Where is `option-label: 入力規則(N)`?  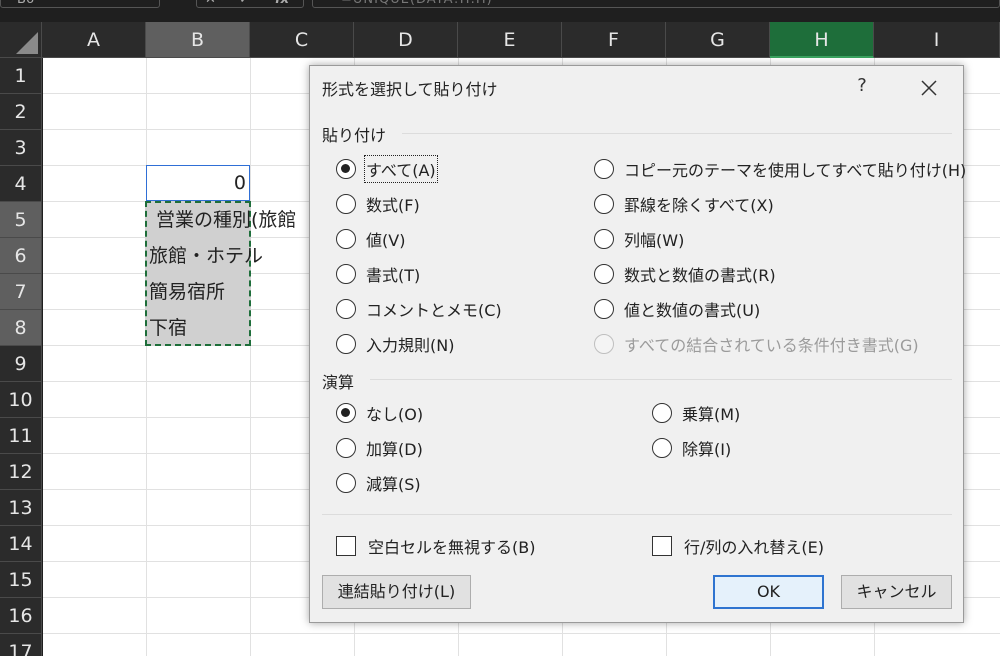
option-label: 入力規則(N) is located at coordinates (410, 345).